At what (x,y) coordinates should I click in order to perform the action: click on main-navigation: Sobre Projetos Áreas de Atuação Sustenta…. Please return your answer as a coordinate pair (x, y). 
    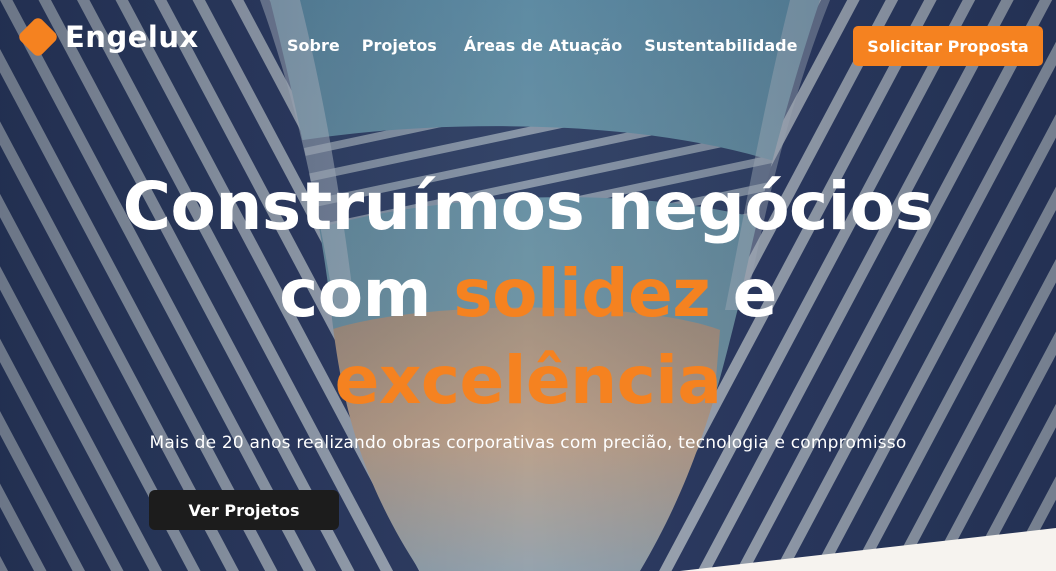
    Looking at the image, I should click on (542, 45).